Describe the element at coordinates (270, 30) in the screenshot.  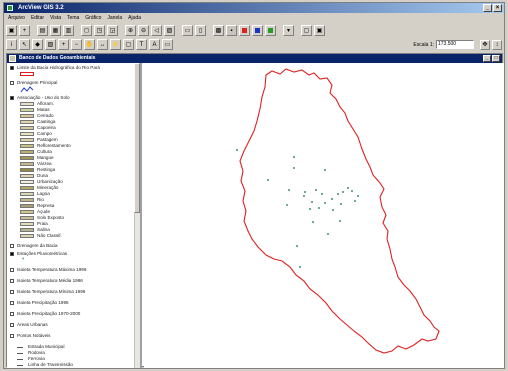
I see `help-button` at that location.